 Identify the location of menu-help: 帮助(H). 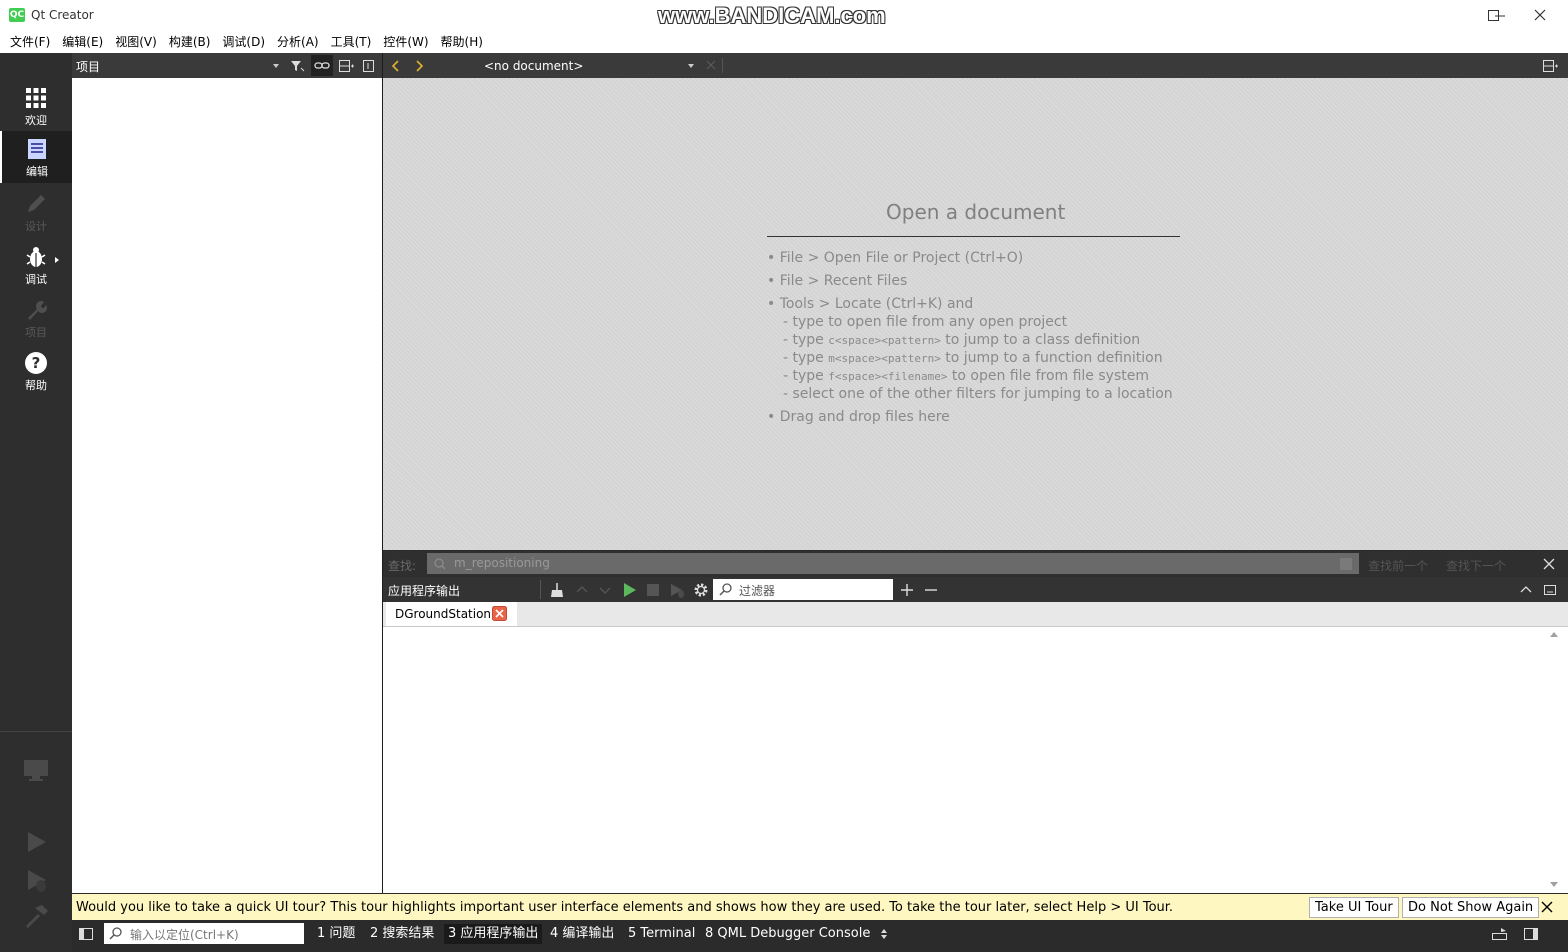
(462, 42).